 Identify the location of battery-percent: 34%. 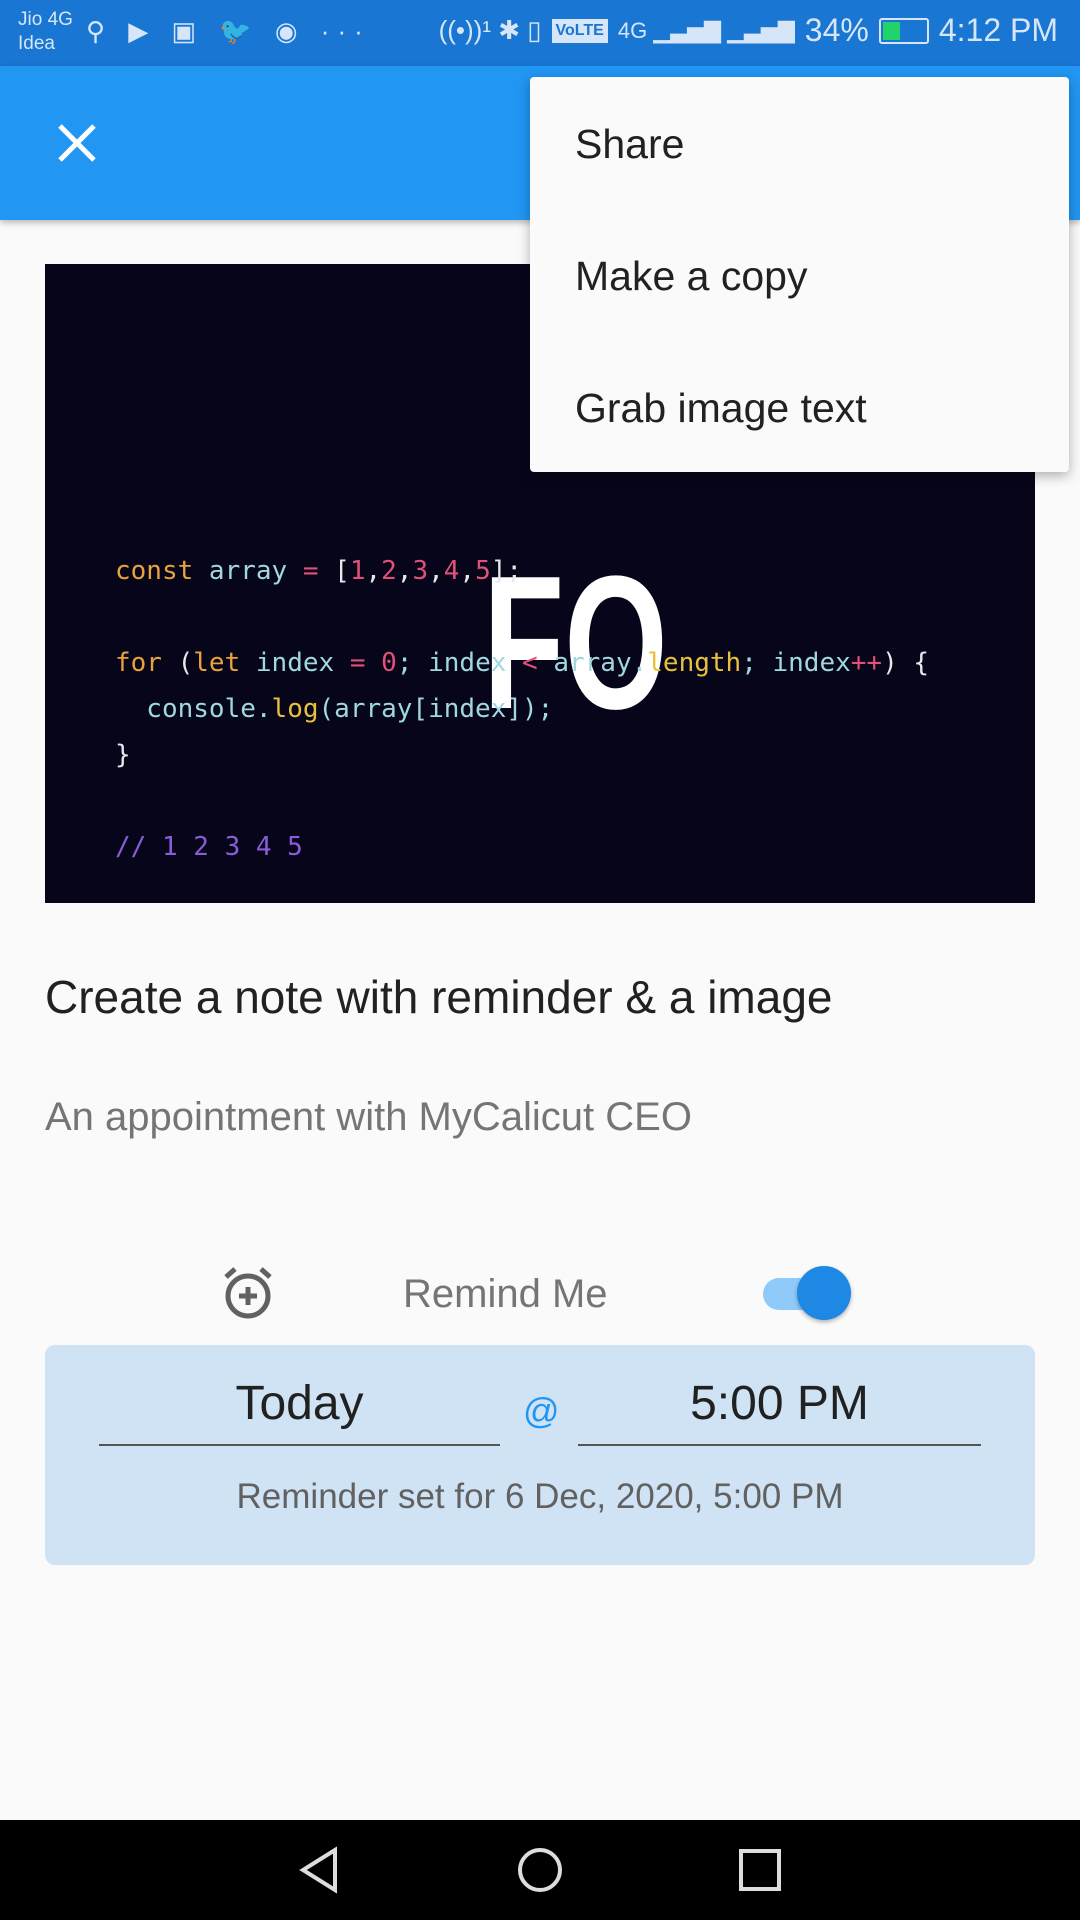
(836, 30).